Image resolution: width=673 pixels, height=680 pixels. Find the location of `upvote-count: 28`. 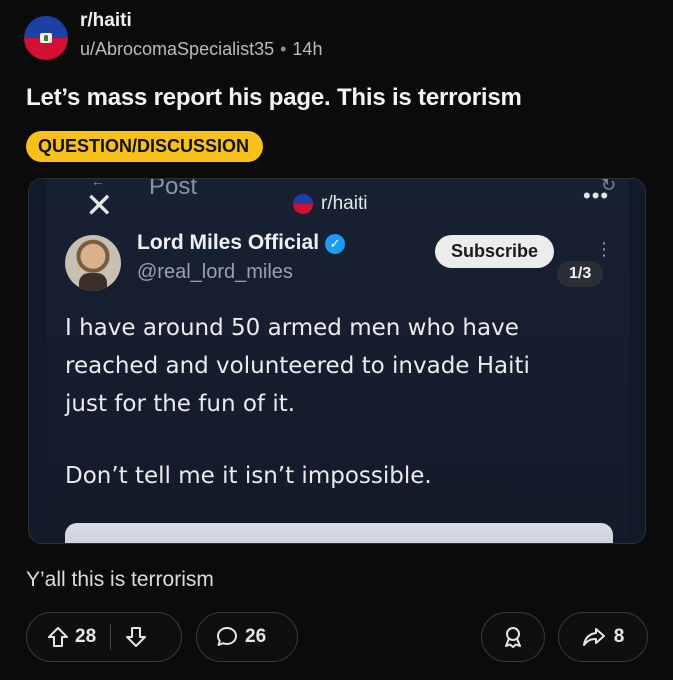

upvote-count: 28 is located at coordinates (86, 636).